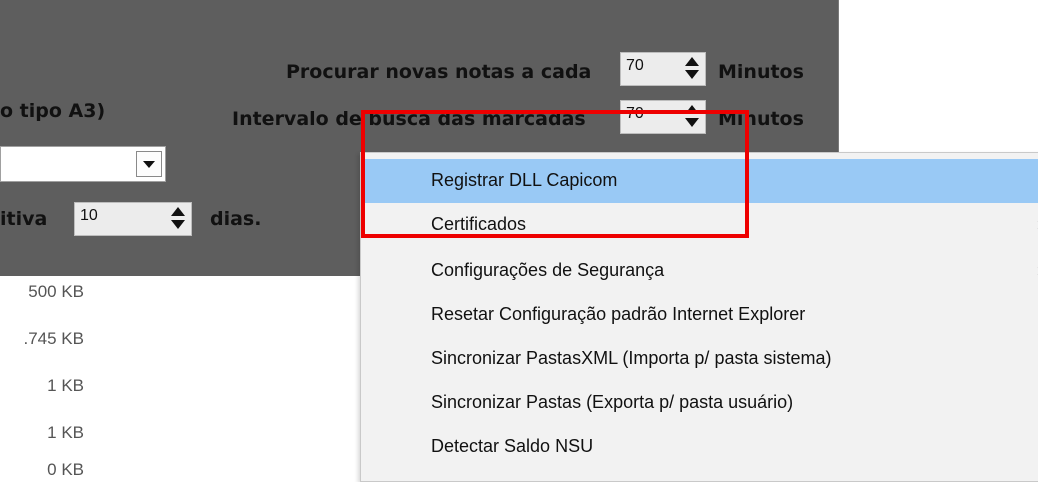 Image resolution: width=1038 pixels, height=482 pixels. I want to click on search-interval-unit: Minutos, so click(761, 72).